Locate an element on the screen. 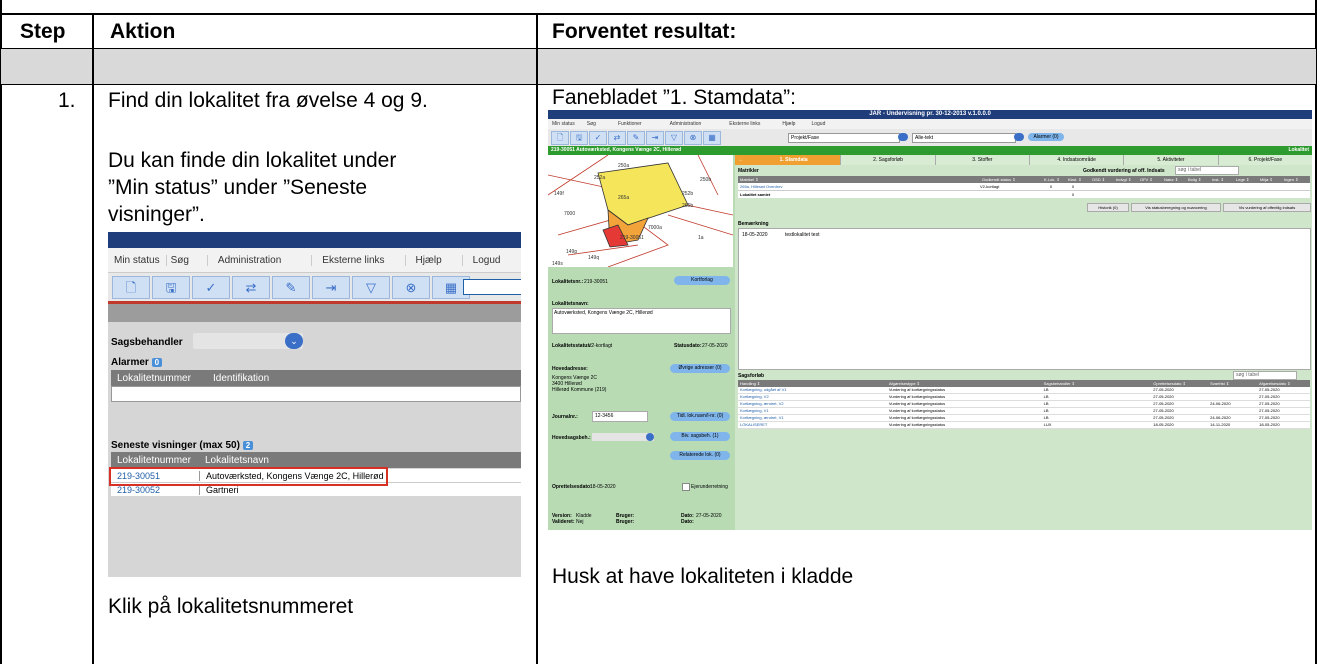 Image resolution: width=1320 pixels, height=664 pixels. sags-cell: Kortlægning, V2 is located at coordinates (812, 397).